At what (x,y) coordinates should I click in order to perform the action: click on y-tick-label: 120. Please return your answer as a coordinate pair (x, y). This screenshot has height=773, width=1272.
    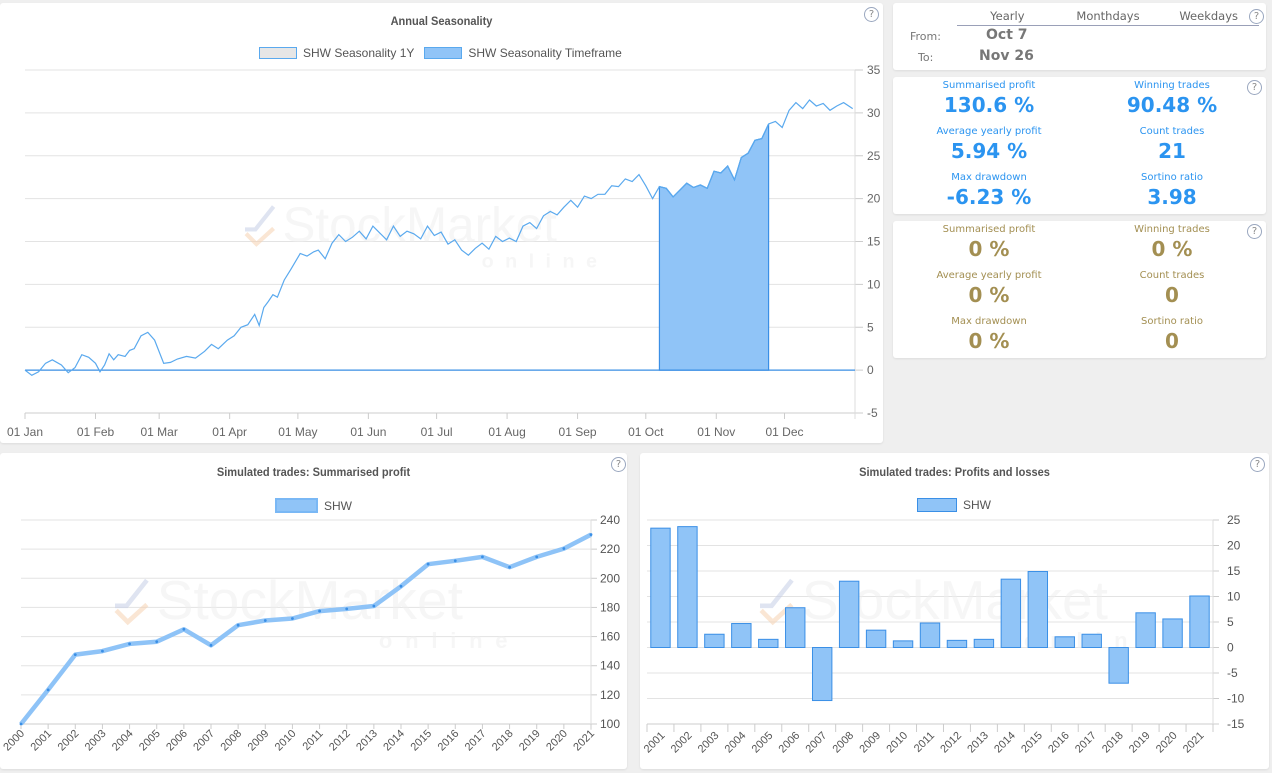
    Looking at the image, I should click on (610, 695).